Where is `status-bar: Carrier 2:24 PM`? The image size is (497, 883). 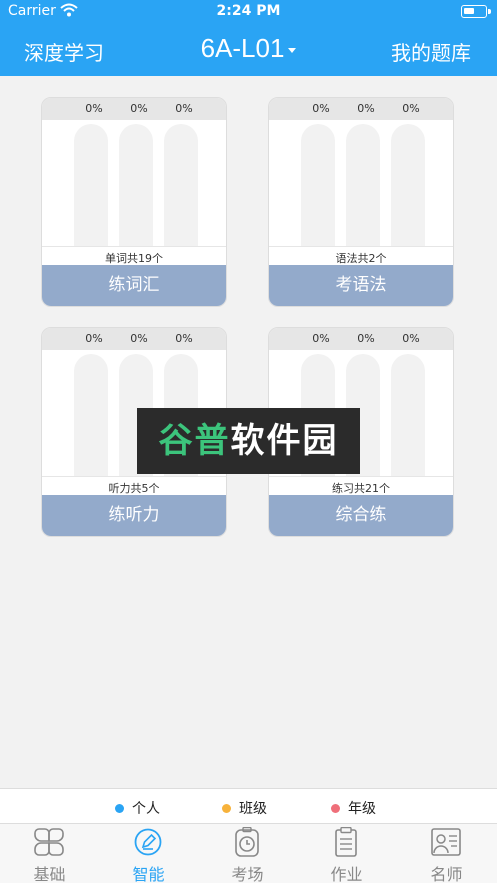 status-bar: Carrier 2:24 PM is located at coordinates (248, 12).